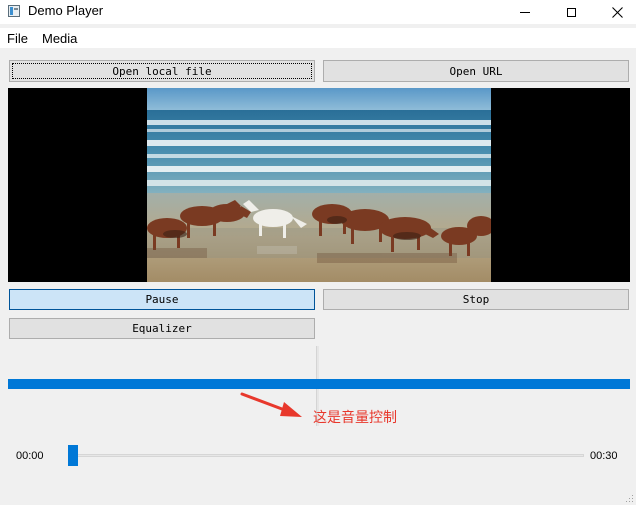 The width and height of the screenshot is (636, 505). Describe the element at coordinates (162, 328) in the screenshot. I see `equalizer-button: Equalizer` at that location.